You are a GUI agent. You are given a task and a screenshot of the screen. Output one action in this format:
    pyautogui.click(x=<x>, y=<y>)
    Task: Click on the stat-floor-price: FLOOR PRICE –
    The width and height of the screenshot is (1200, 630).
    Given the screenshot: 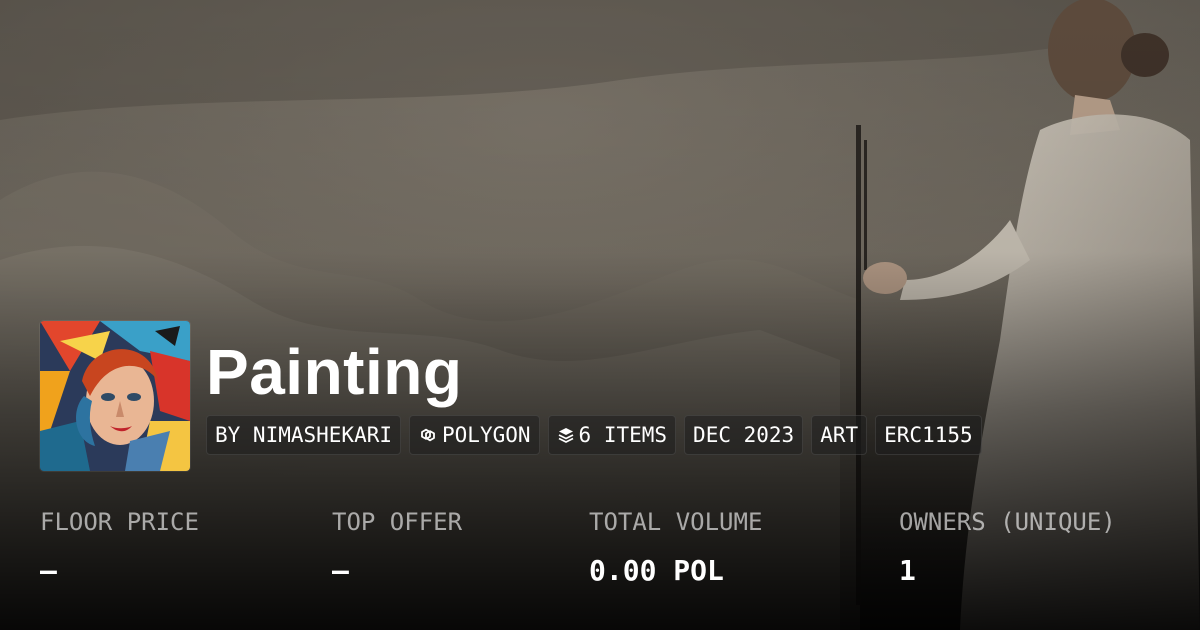 What is the action you would take?
    pyautogui.click(x=119, y=547)
    